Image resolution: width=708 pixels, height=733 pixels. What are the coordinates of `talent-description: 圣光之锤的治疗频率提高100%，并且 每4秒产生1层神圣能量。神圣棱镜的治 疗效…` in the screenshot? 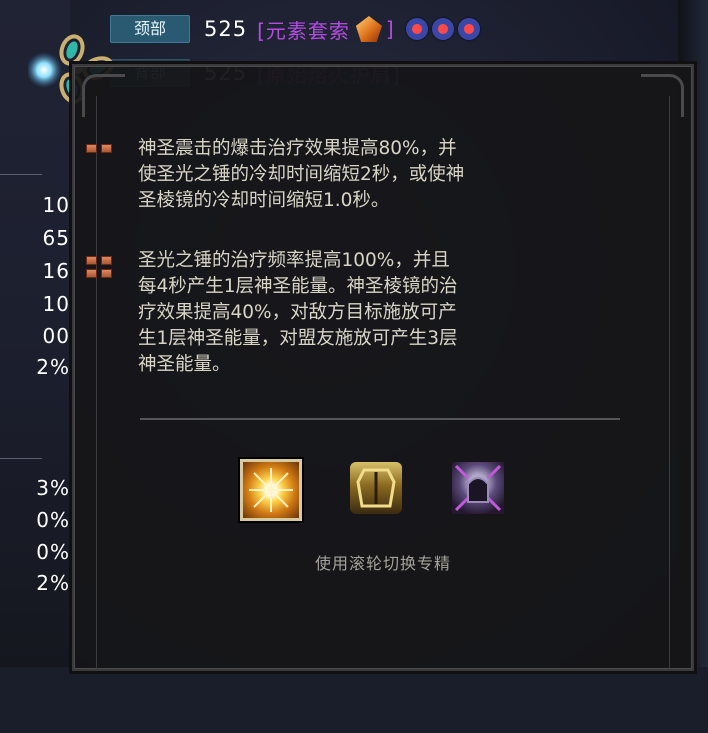 It's located at (298, 312).